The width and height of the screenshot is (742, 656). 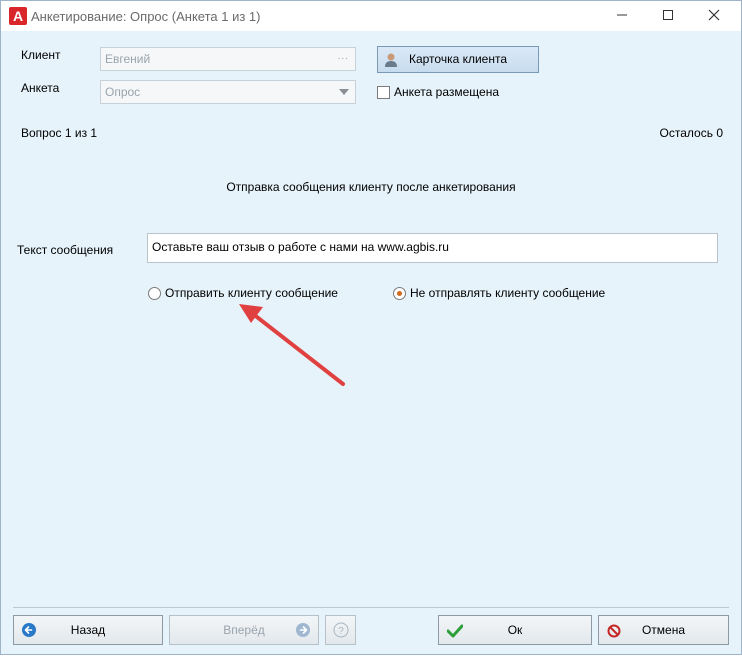 I want to click on title-bar: A Анкетирование: Опрос (Анкета 1 из 1), so click(x=371, y=16).